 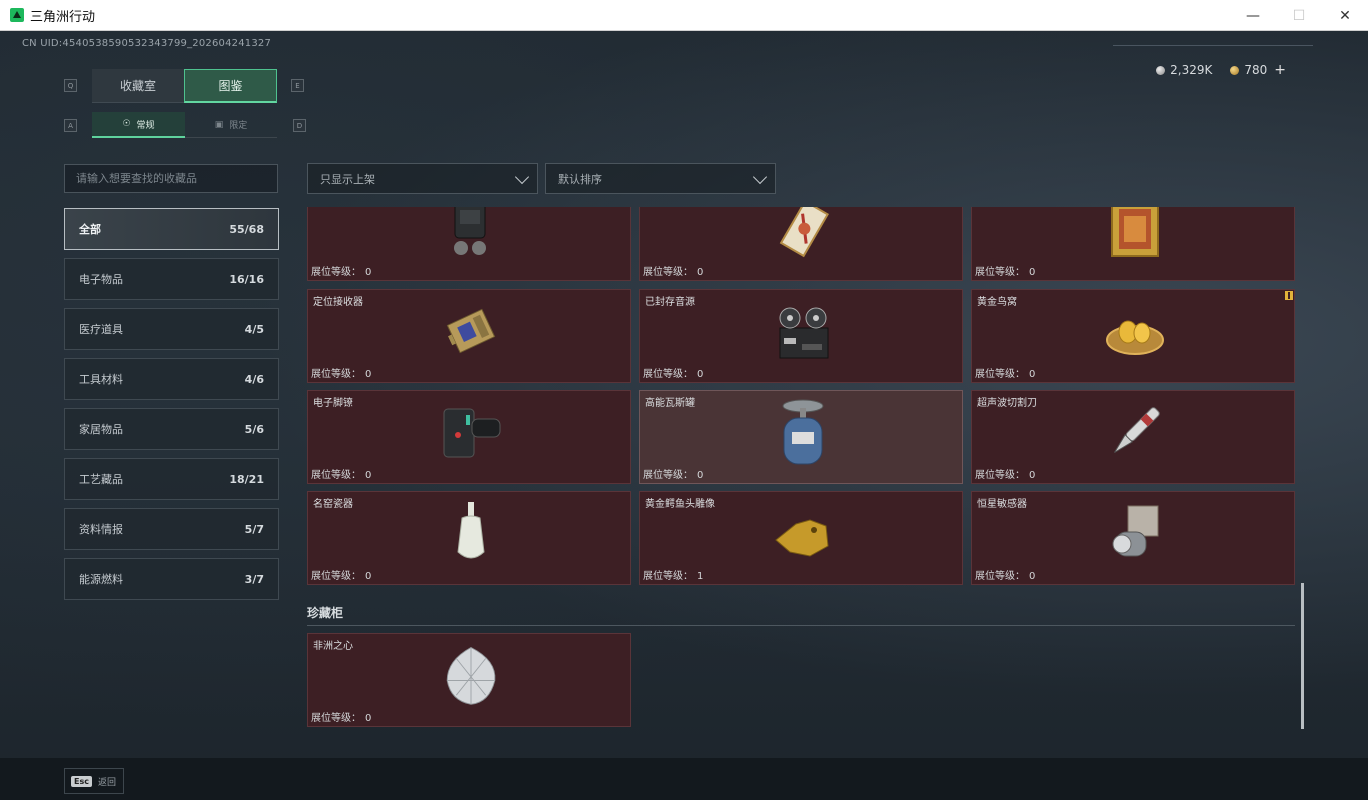 I want to click on subtab-normal-label: 常规, so click(x=145, y=125).